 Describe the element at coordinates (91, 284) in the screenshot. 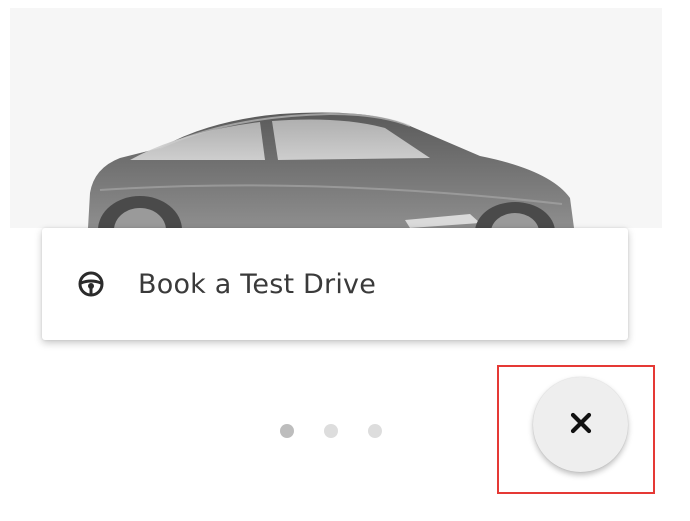

I see `steering-wheel-icon` at that location.